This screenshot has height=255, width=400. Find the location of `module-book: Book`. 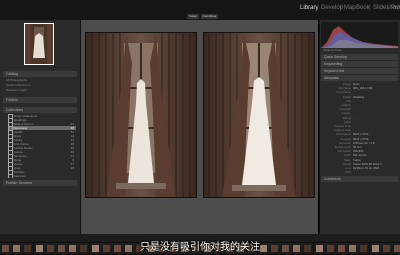

module-book: Book is located at coordinates (363, 8).